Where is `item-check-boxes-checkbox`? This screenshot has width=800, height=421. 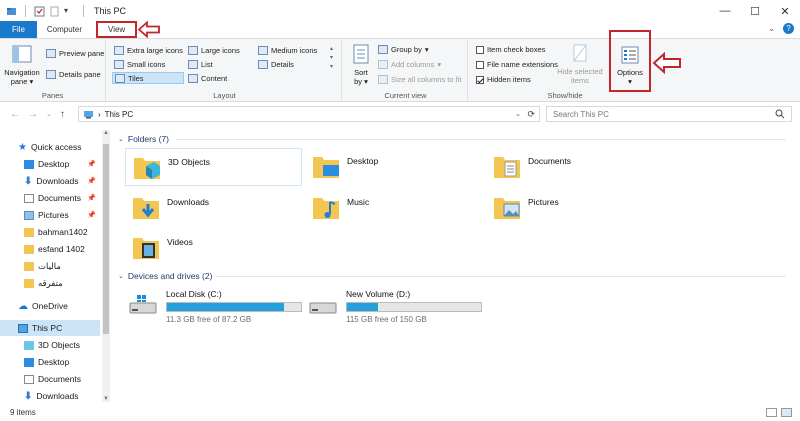
item-check-boxes-checkbox is located at coordinates (480, 49).